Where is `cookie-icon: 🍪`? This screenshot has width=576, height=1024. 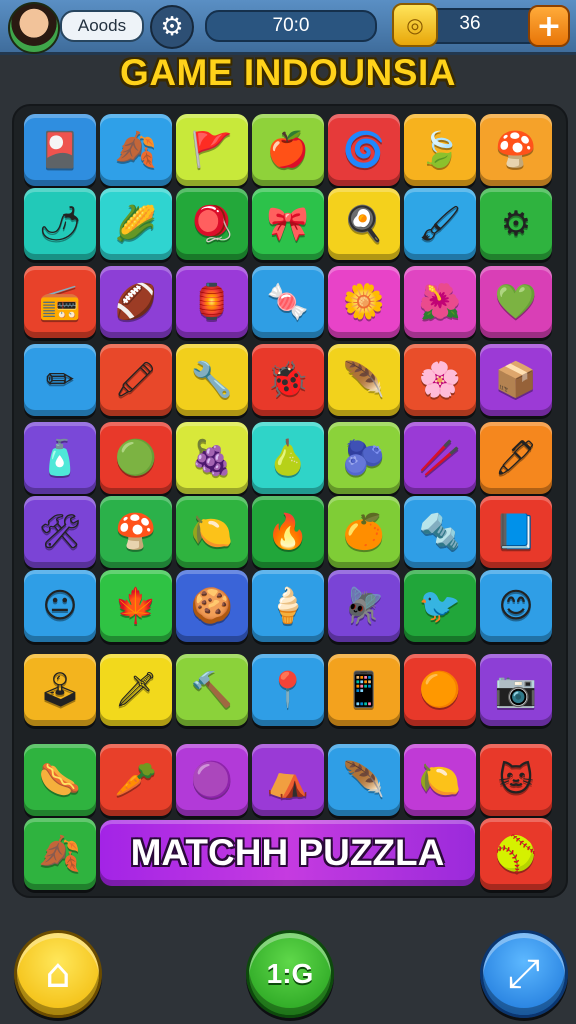
cookie-icon: 🍪 is located at coordinates (212, 606).